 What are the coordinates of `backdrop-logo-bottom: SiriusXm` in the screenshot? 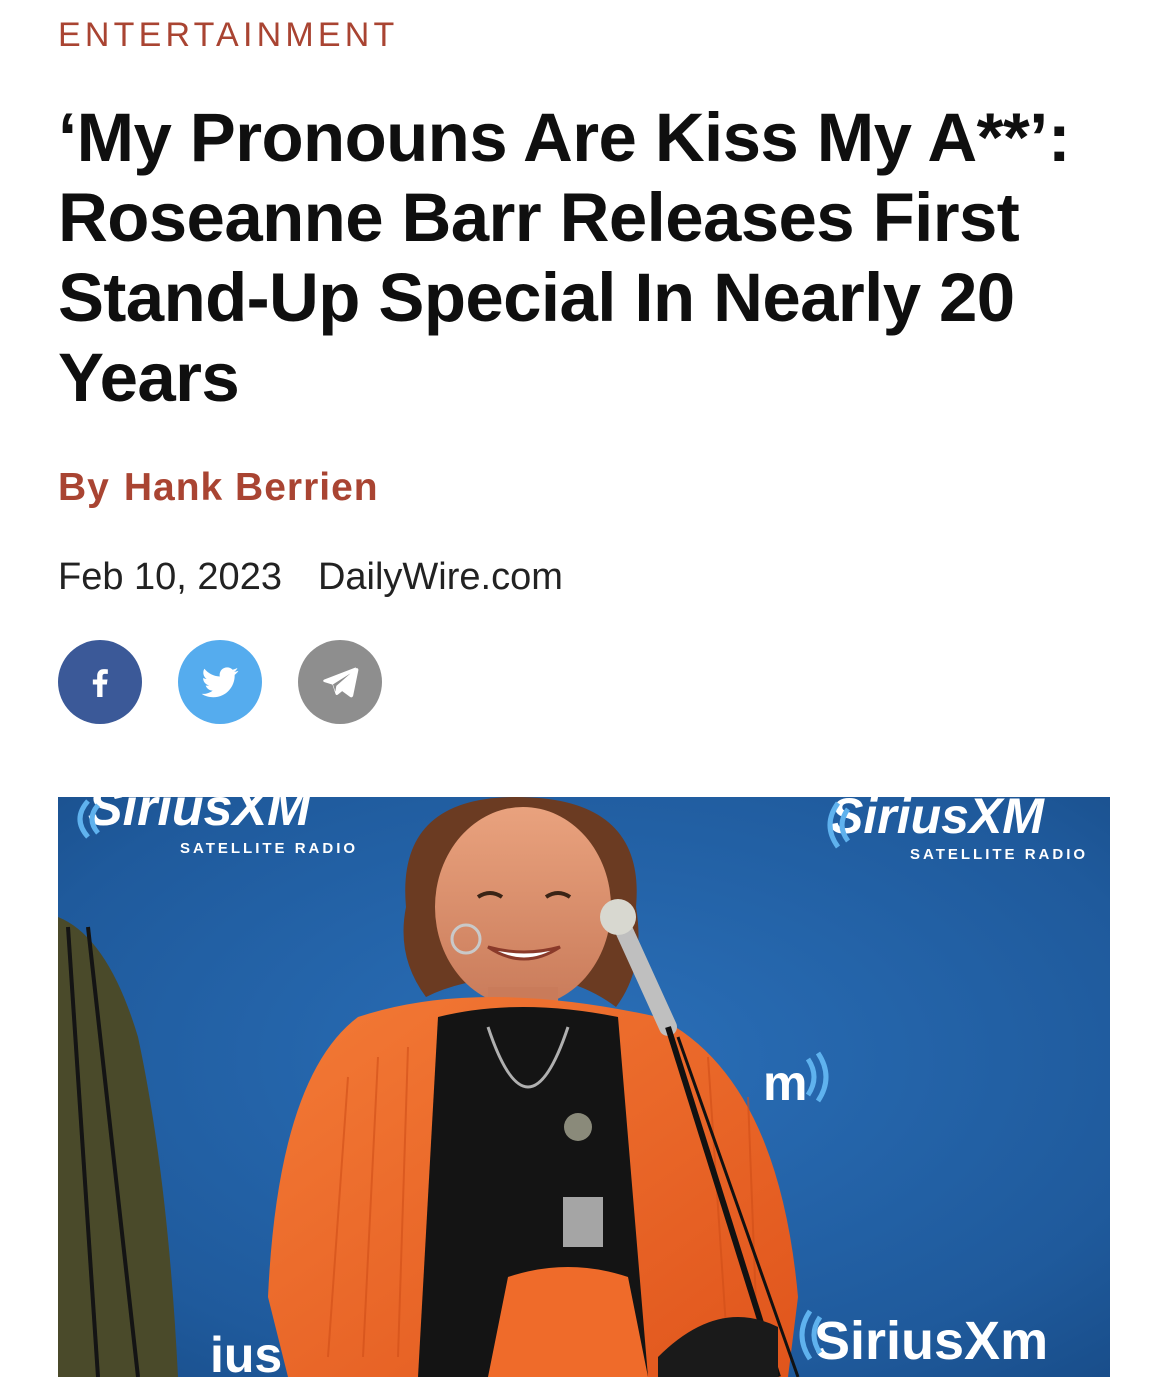 It's located at (931, 1341).